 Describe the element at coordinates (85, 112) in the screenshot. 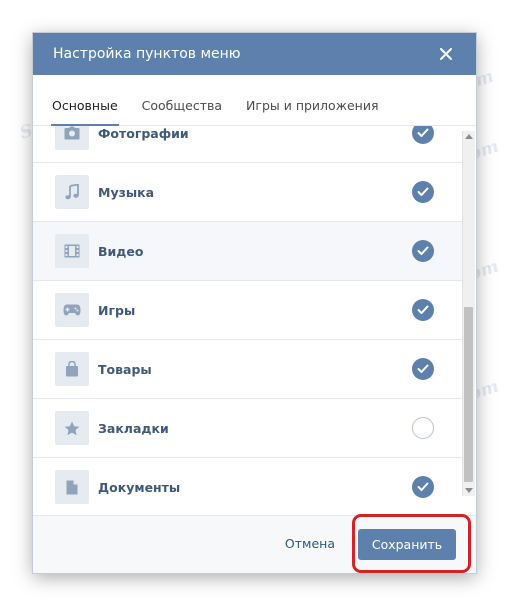

I see `tab-main: Основные` at that location.